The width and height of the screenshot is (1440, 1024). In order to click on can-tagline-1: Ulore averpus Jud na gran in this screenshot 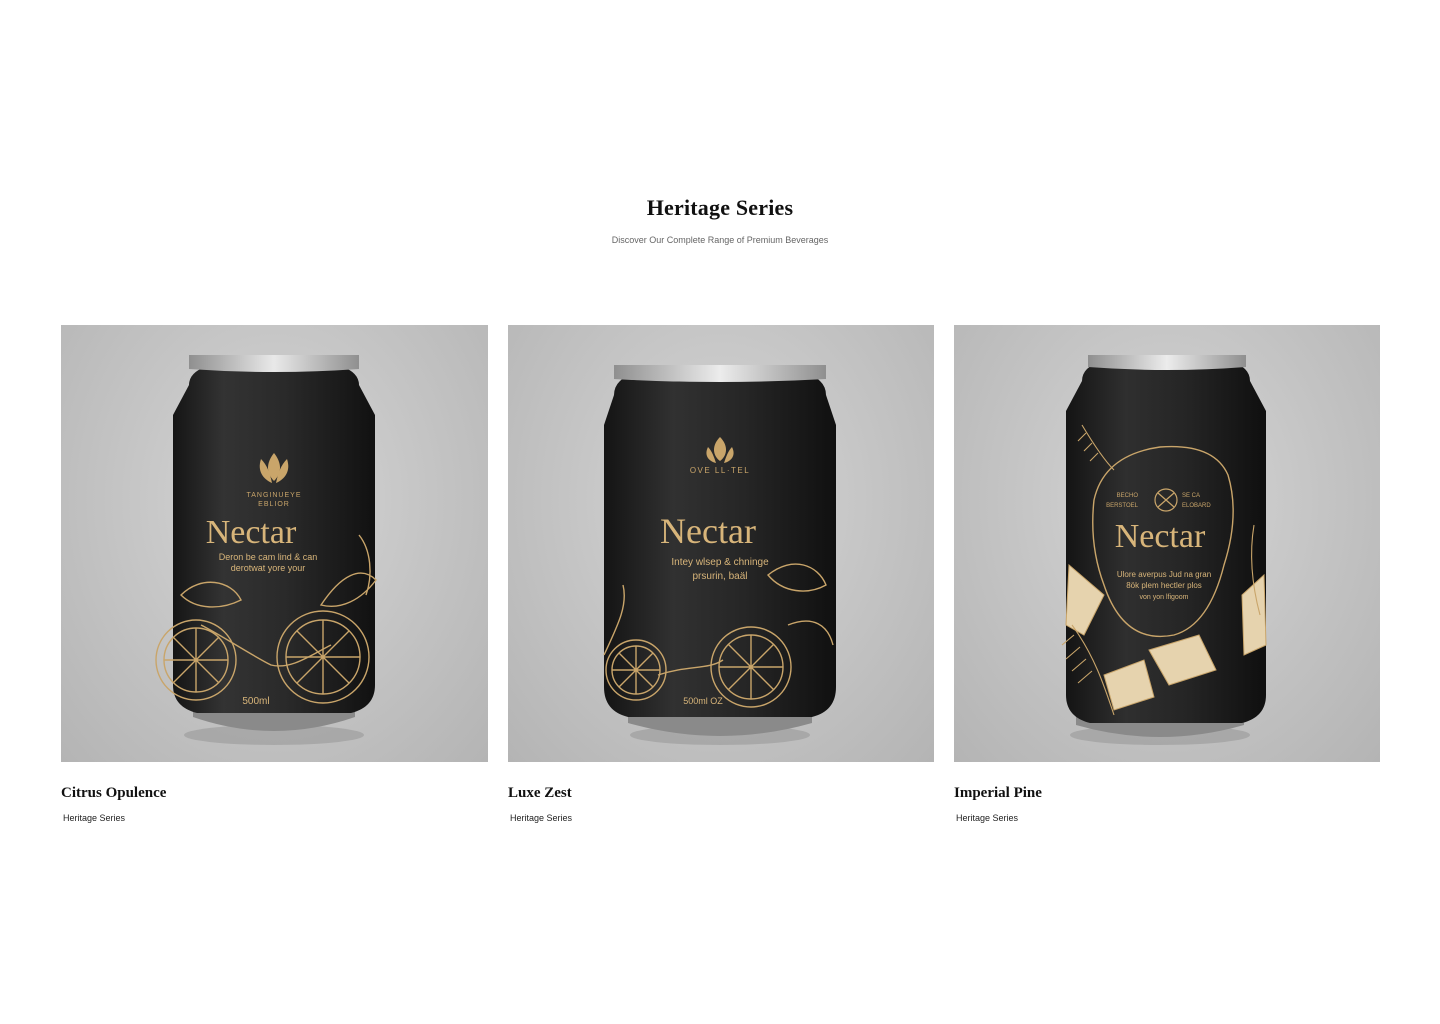, I will do `click(1164, 574)`.